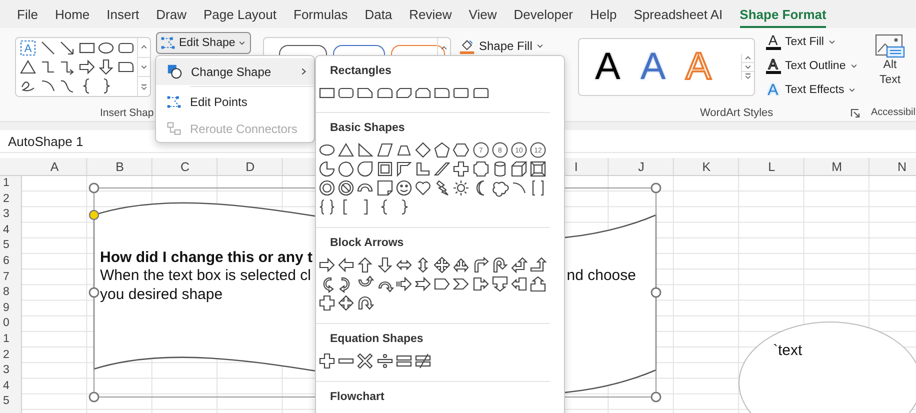  What do you see at coordinates (87, 67) in the screenshot?
I see `right-arrow-icon` at bounding box center [87, 67].